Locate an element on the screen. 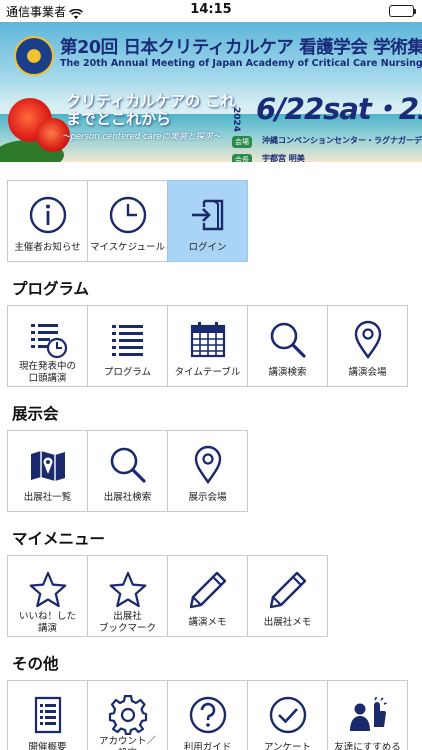 Image resolution: width=422 pixels, height=750 pixels. tile-label: 講演会場 is located at coordinates (367, 372).